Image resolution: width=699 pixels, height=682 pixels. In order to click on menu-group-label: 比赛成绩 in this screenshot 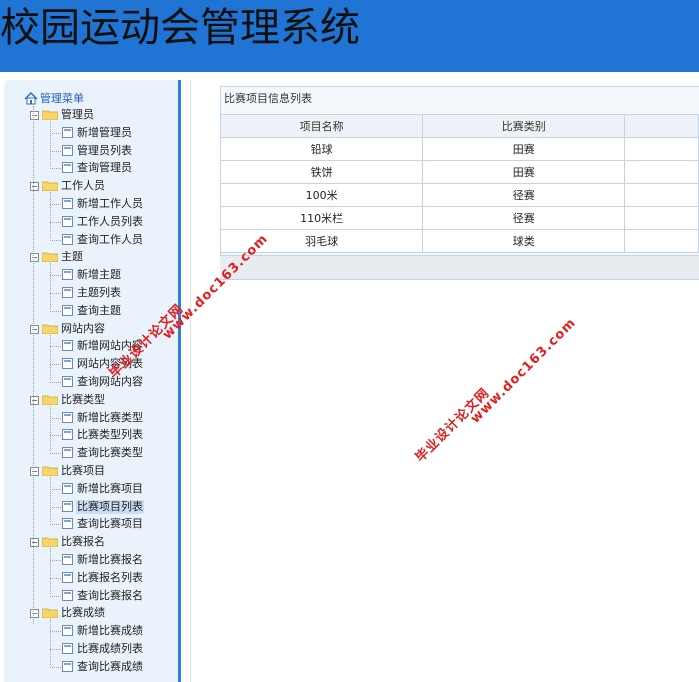, I will do `click(83, 613)`.